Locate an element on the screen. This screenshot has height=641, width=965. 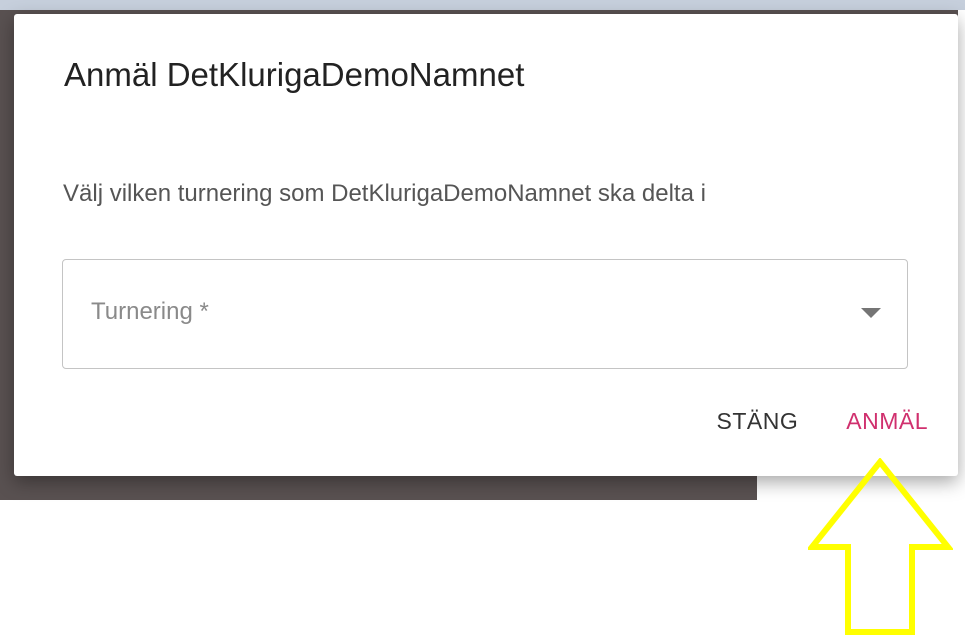
tournament-select-label: Turnering * is located at coordinates (150, 311).